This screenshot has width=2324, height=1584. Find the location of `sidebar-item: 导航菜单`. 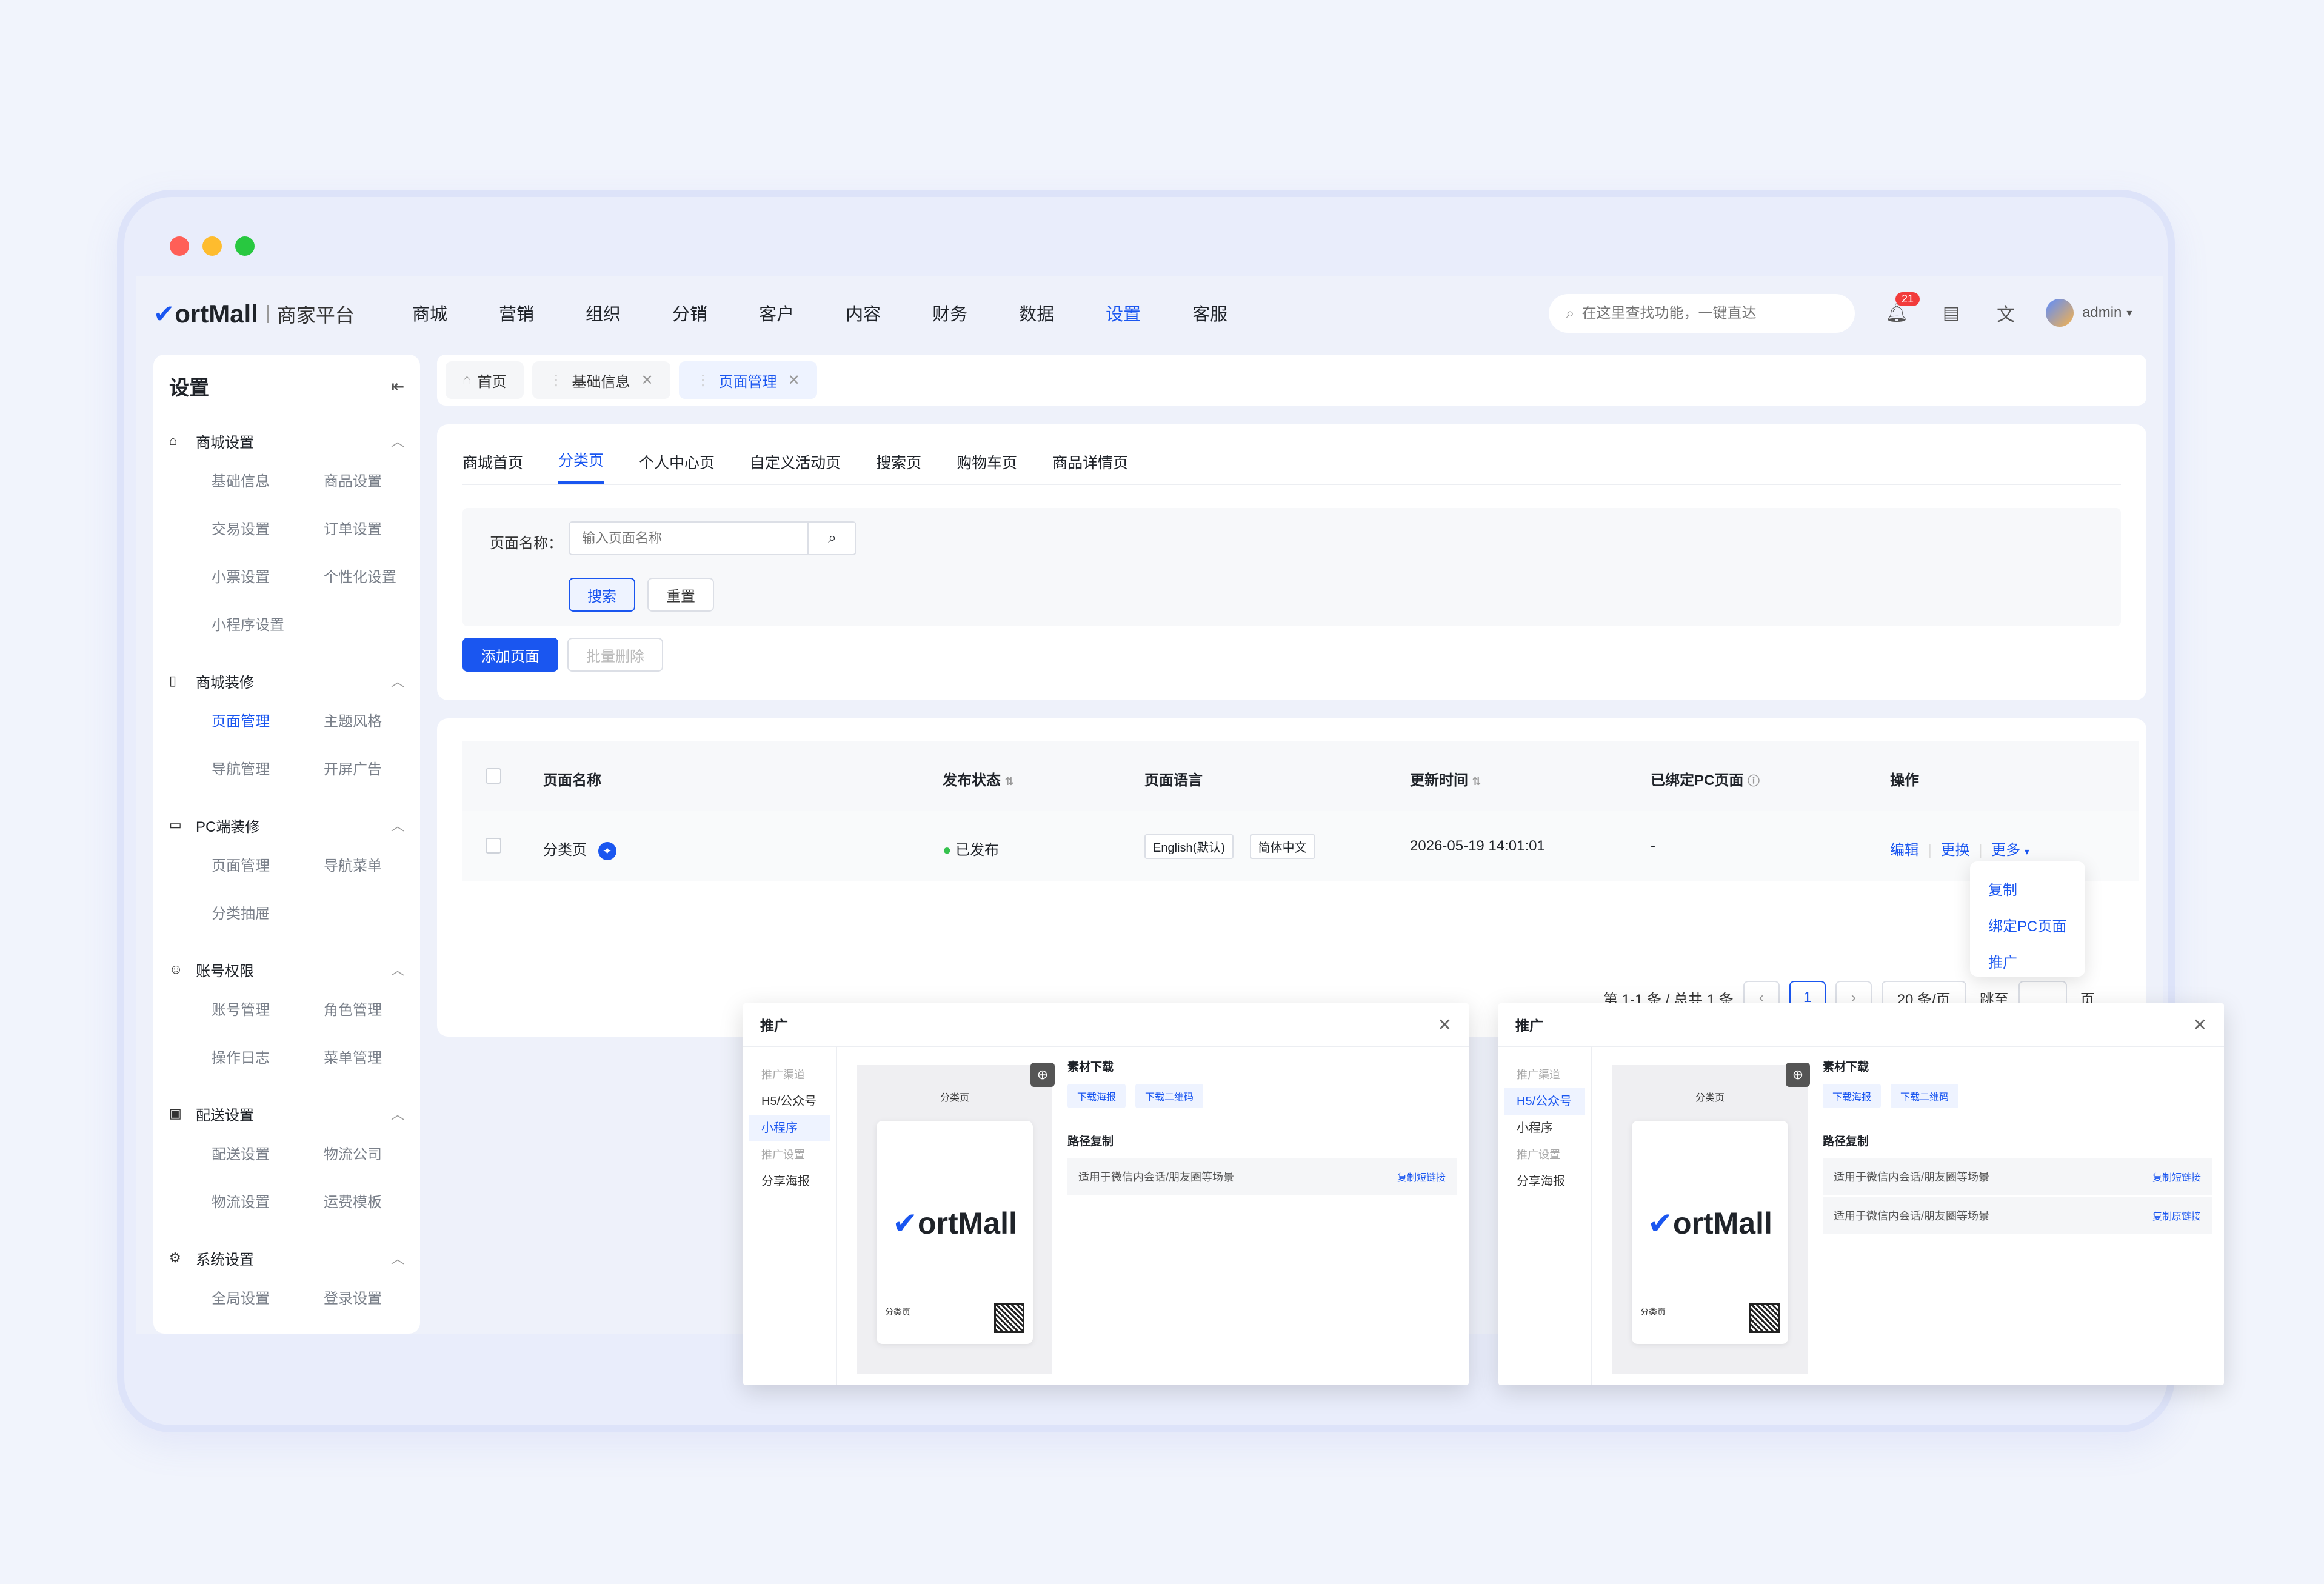

sidebar-item: 导航菜单 is located at coordinates (380, 866).